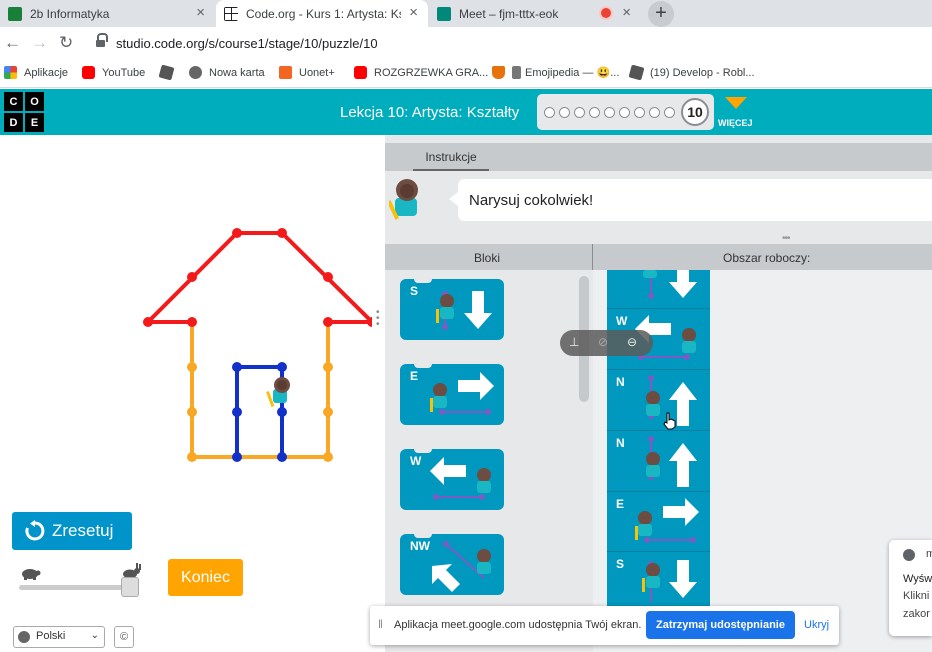 The image size is (932, 652). Describe the element at coordinates (36, 72) in the screenshot. I see `bookmark-apps: Aplikacje` at that location.